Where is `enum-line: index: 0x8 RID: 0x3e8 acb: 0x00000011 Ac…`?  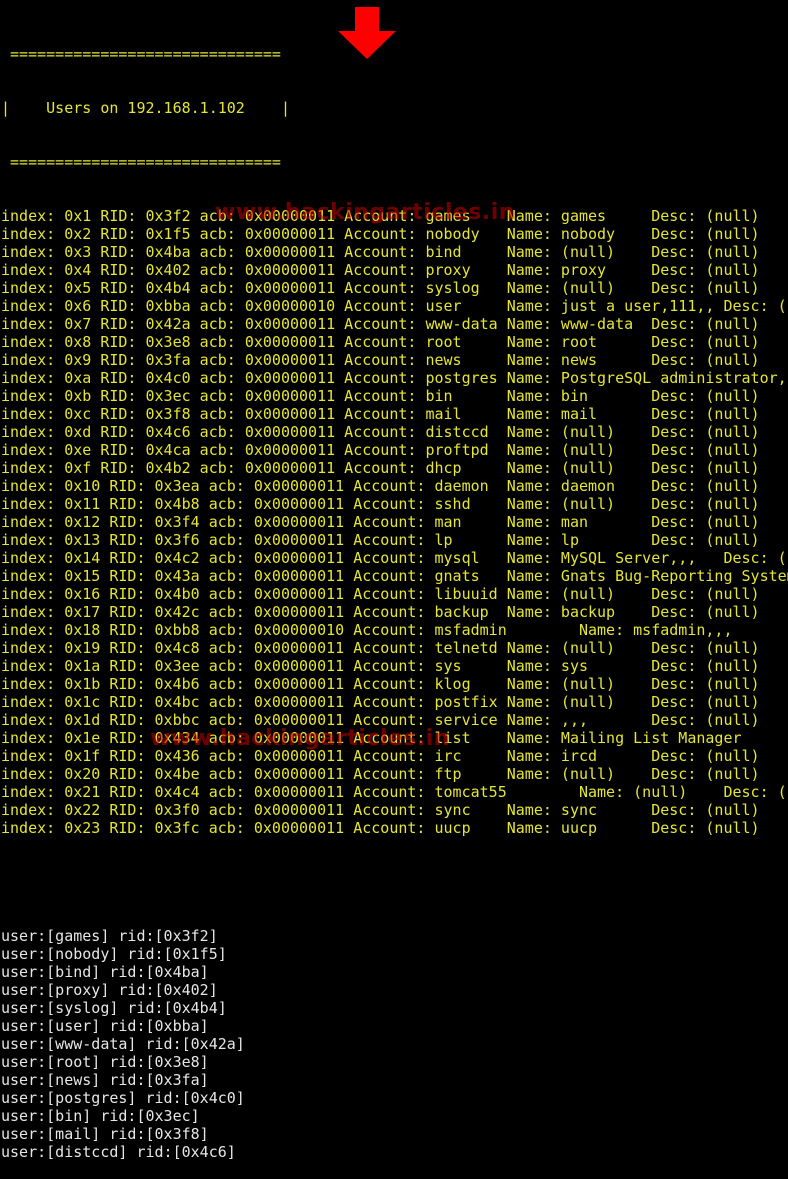
enum-line: index: 0x8 RID: 0x3e8 acb: 0x00000011 Ac… is located at coordinates (380, 342).